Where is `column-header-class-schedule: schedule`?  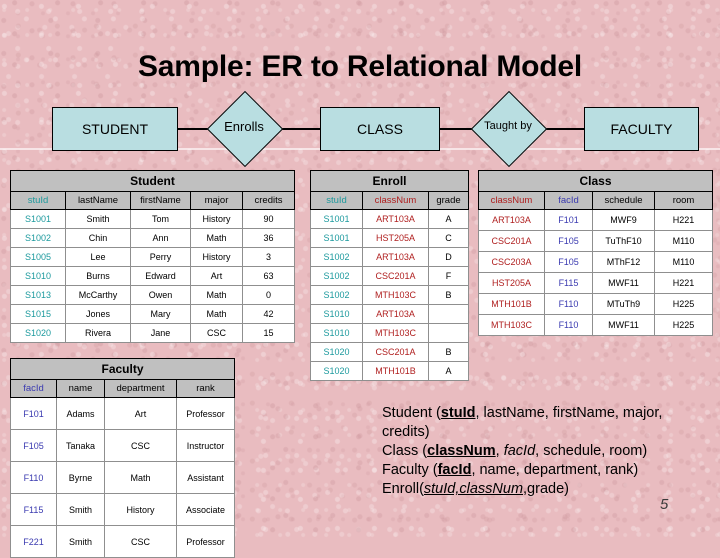
column-header-class-schedule: schedule is located at coordinates (623, 200).